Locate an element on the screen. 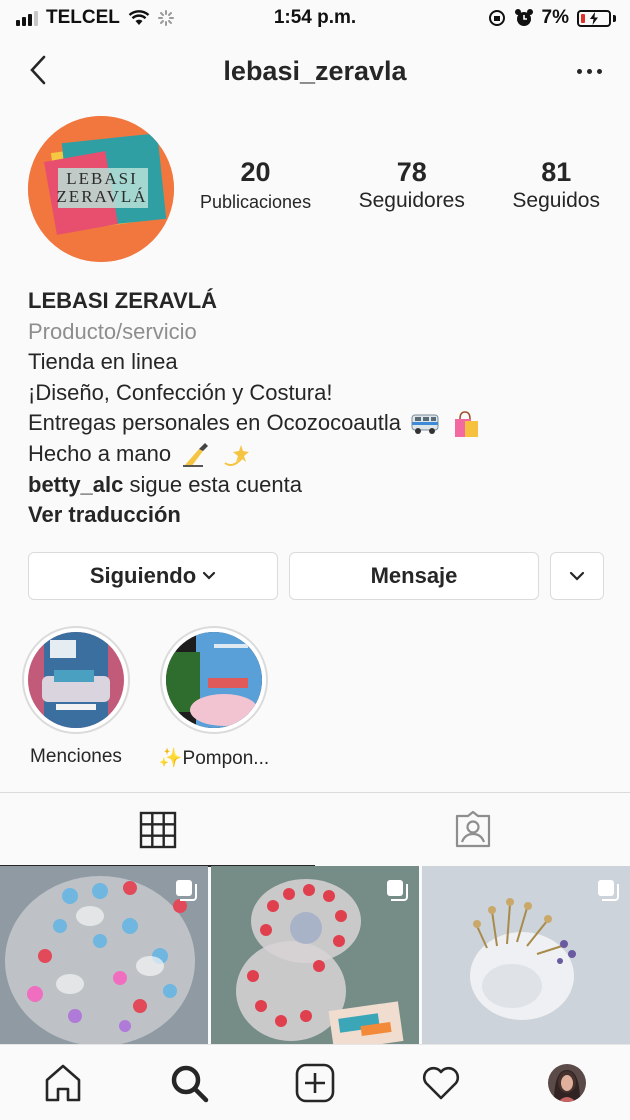 The width and height of the screenshot is (630, 1120). search-icon is located at coordinates (190, 1083).